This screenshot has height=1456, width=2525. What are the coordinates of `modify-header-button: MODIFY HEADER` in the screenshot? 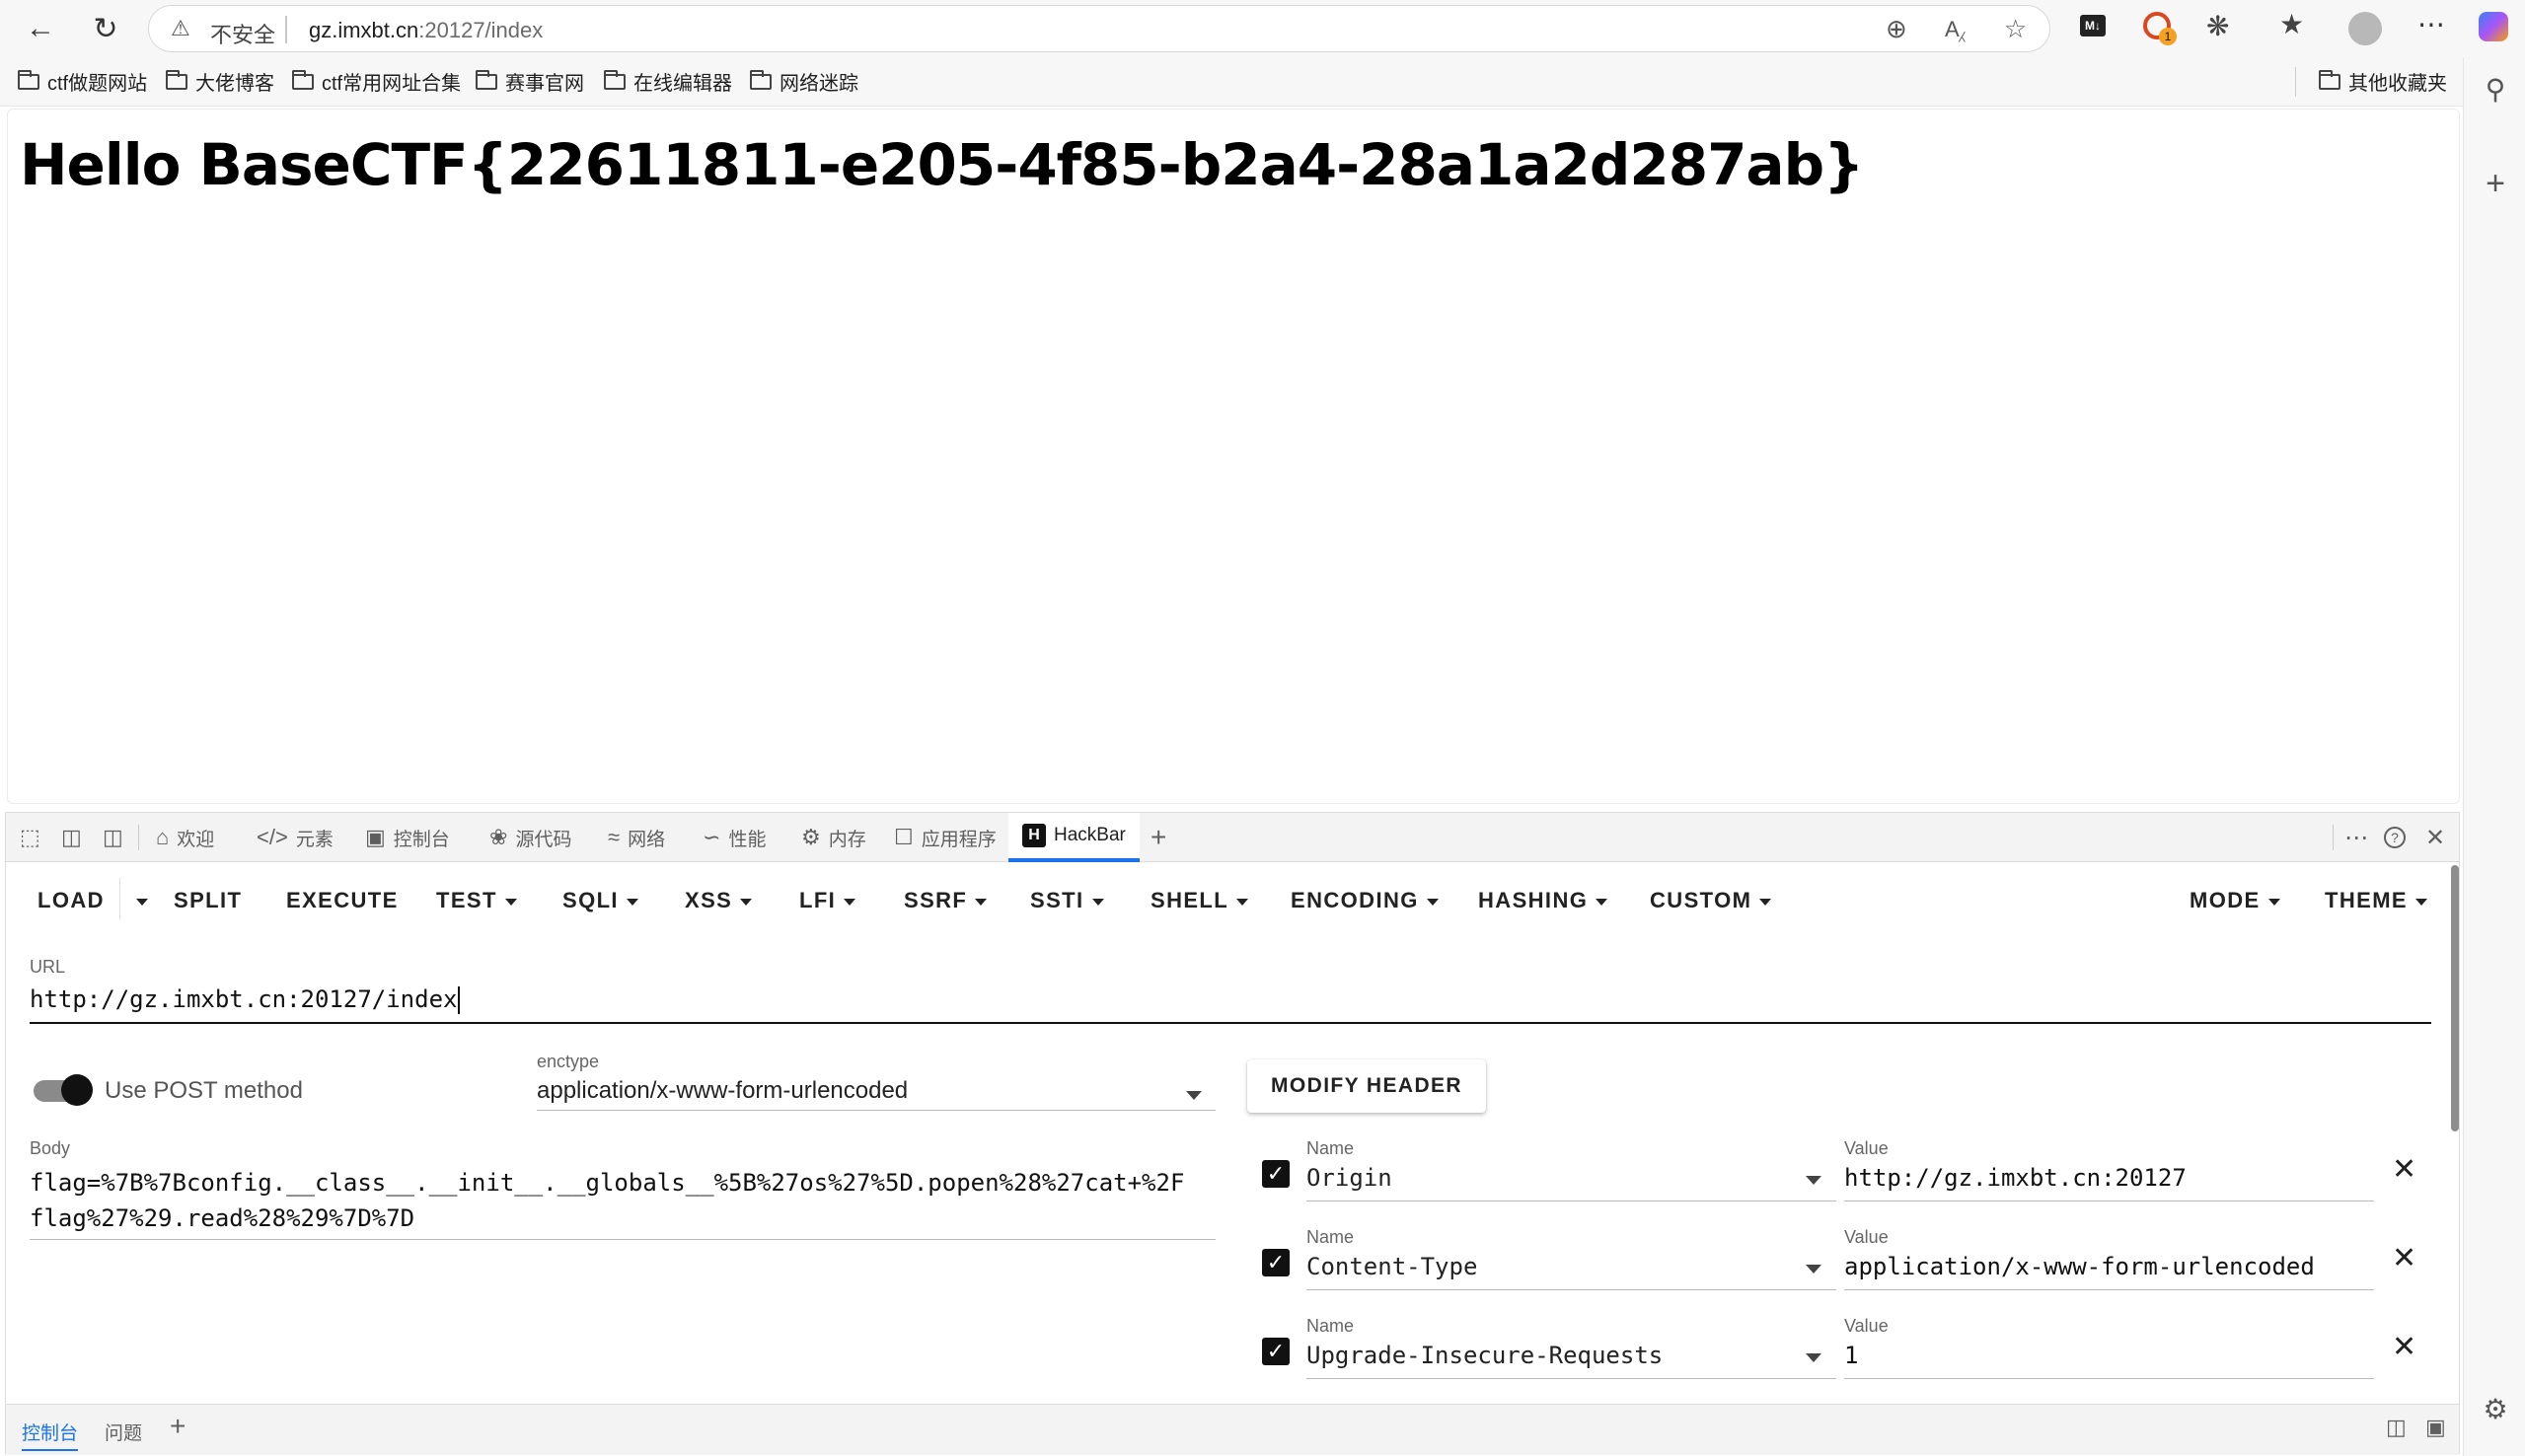 It's located at (1366, 1086).